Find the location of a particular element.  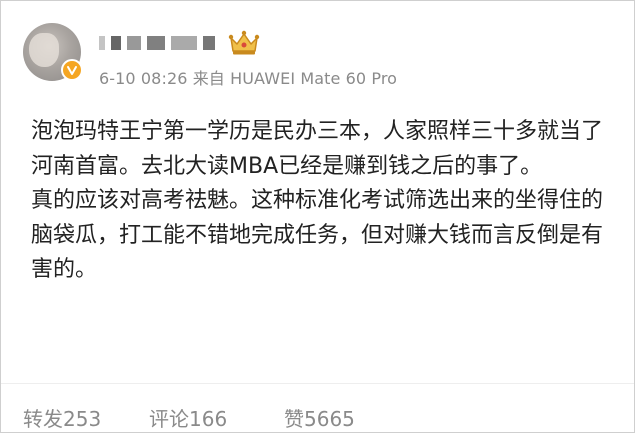

avatar-photo is located at coordinates (44, 50).